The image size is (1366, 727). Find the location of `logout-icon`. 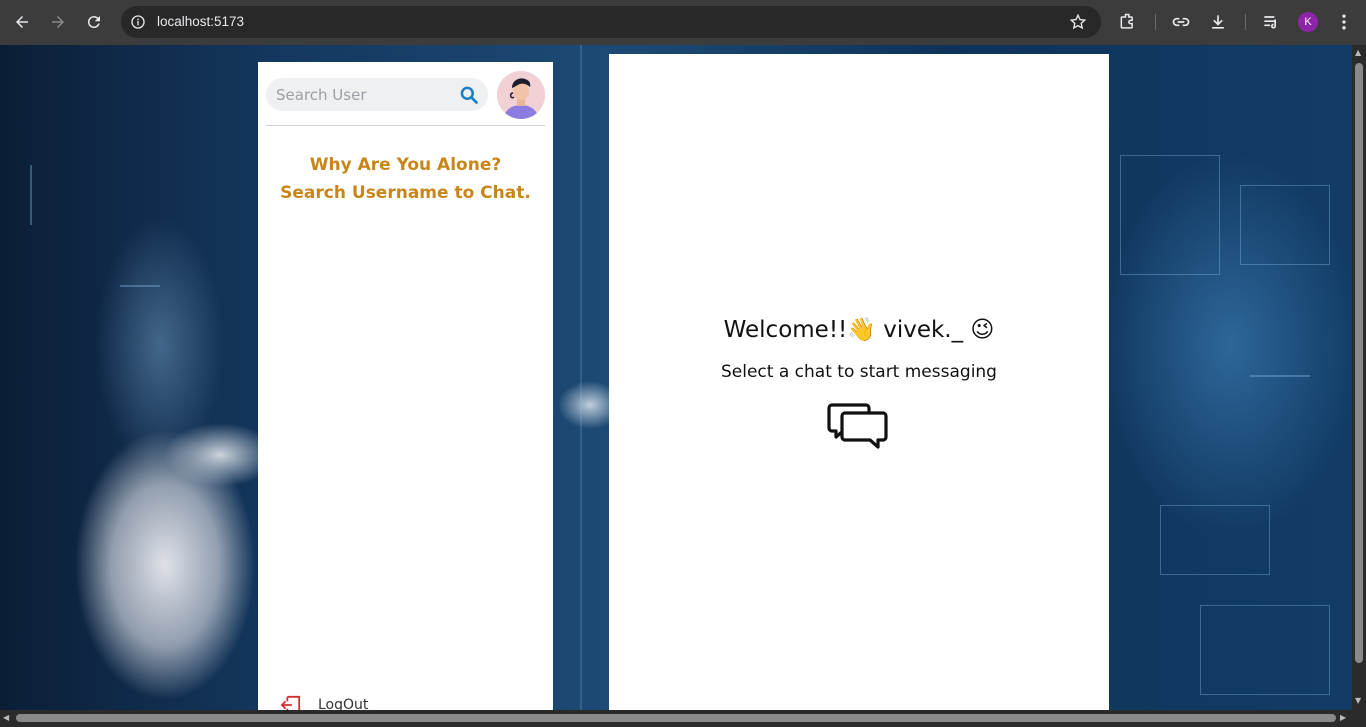

logout-icon is located at coordinates (290, 702).